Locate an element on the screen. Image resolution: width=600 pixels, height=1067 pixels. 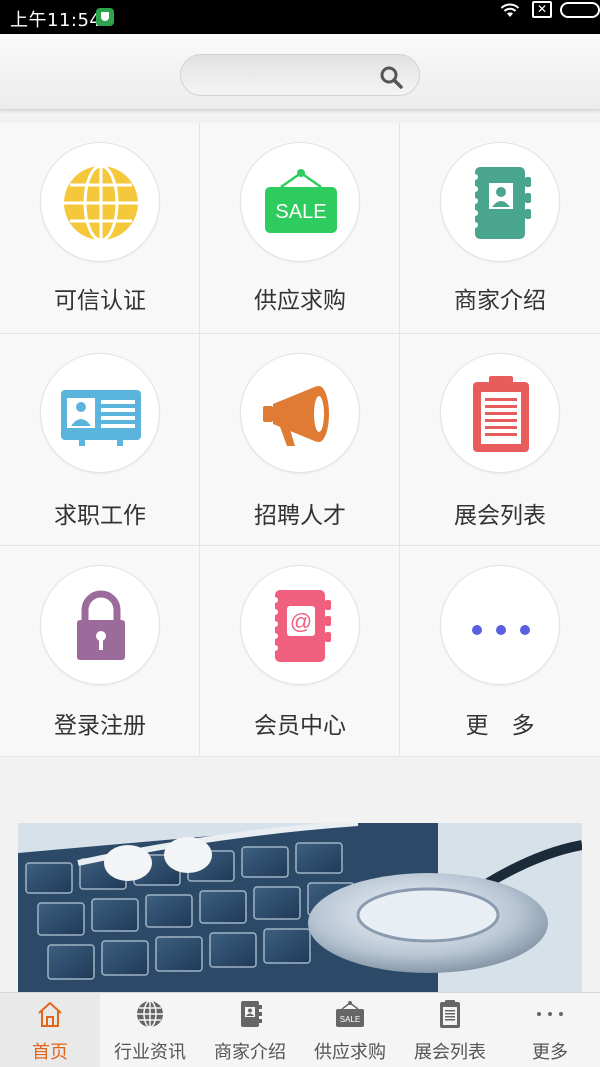
grid-item-login-register: 登录注册 is located at coordinates (100, 651).